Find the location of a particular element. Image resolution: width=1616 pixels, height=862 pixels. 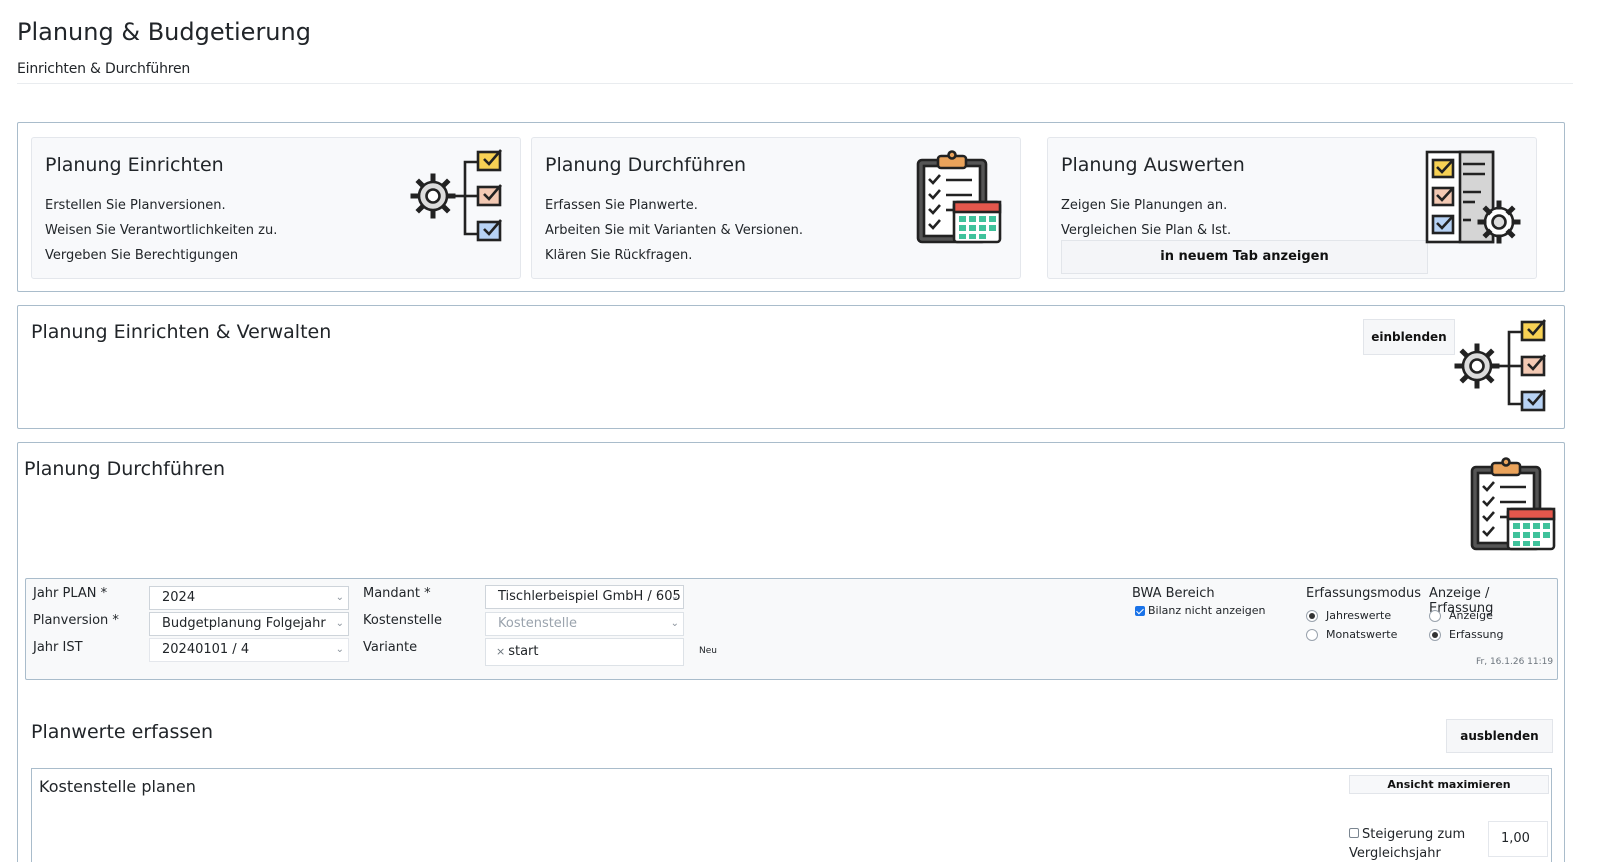

radio-jahreswerte: Jahreswerte is located at coordinates (1348, 615).